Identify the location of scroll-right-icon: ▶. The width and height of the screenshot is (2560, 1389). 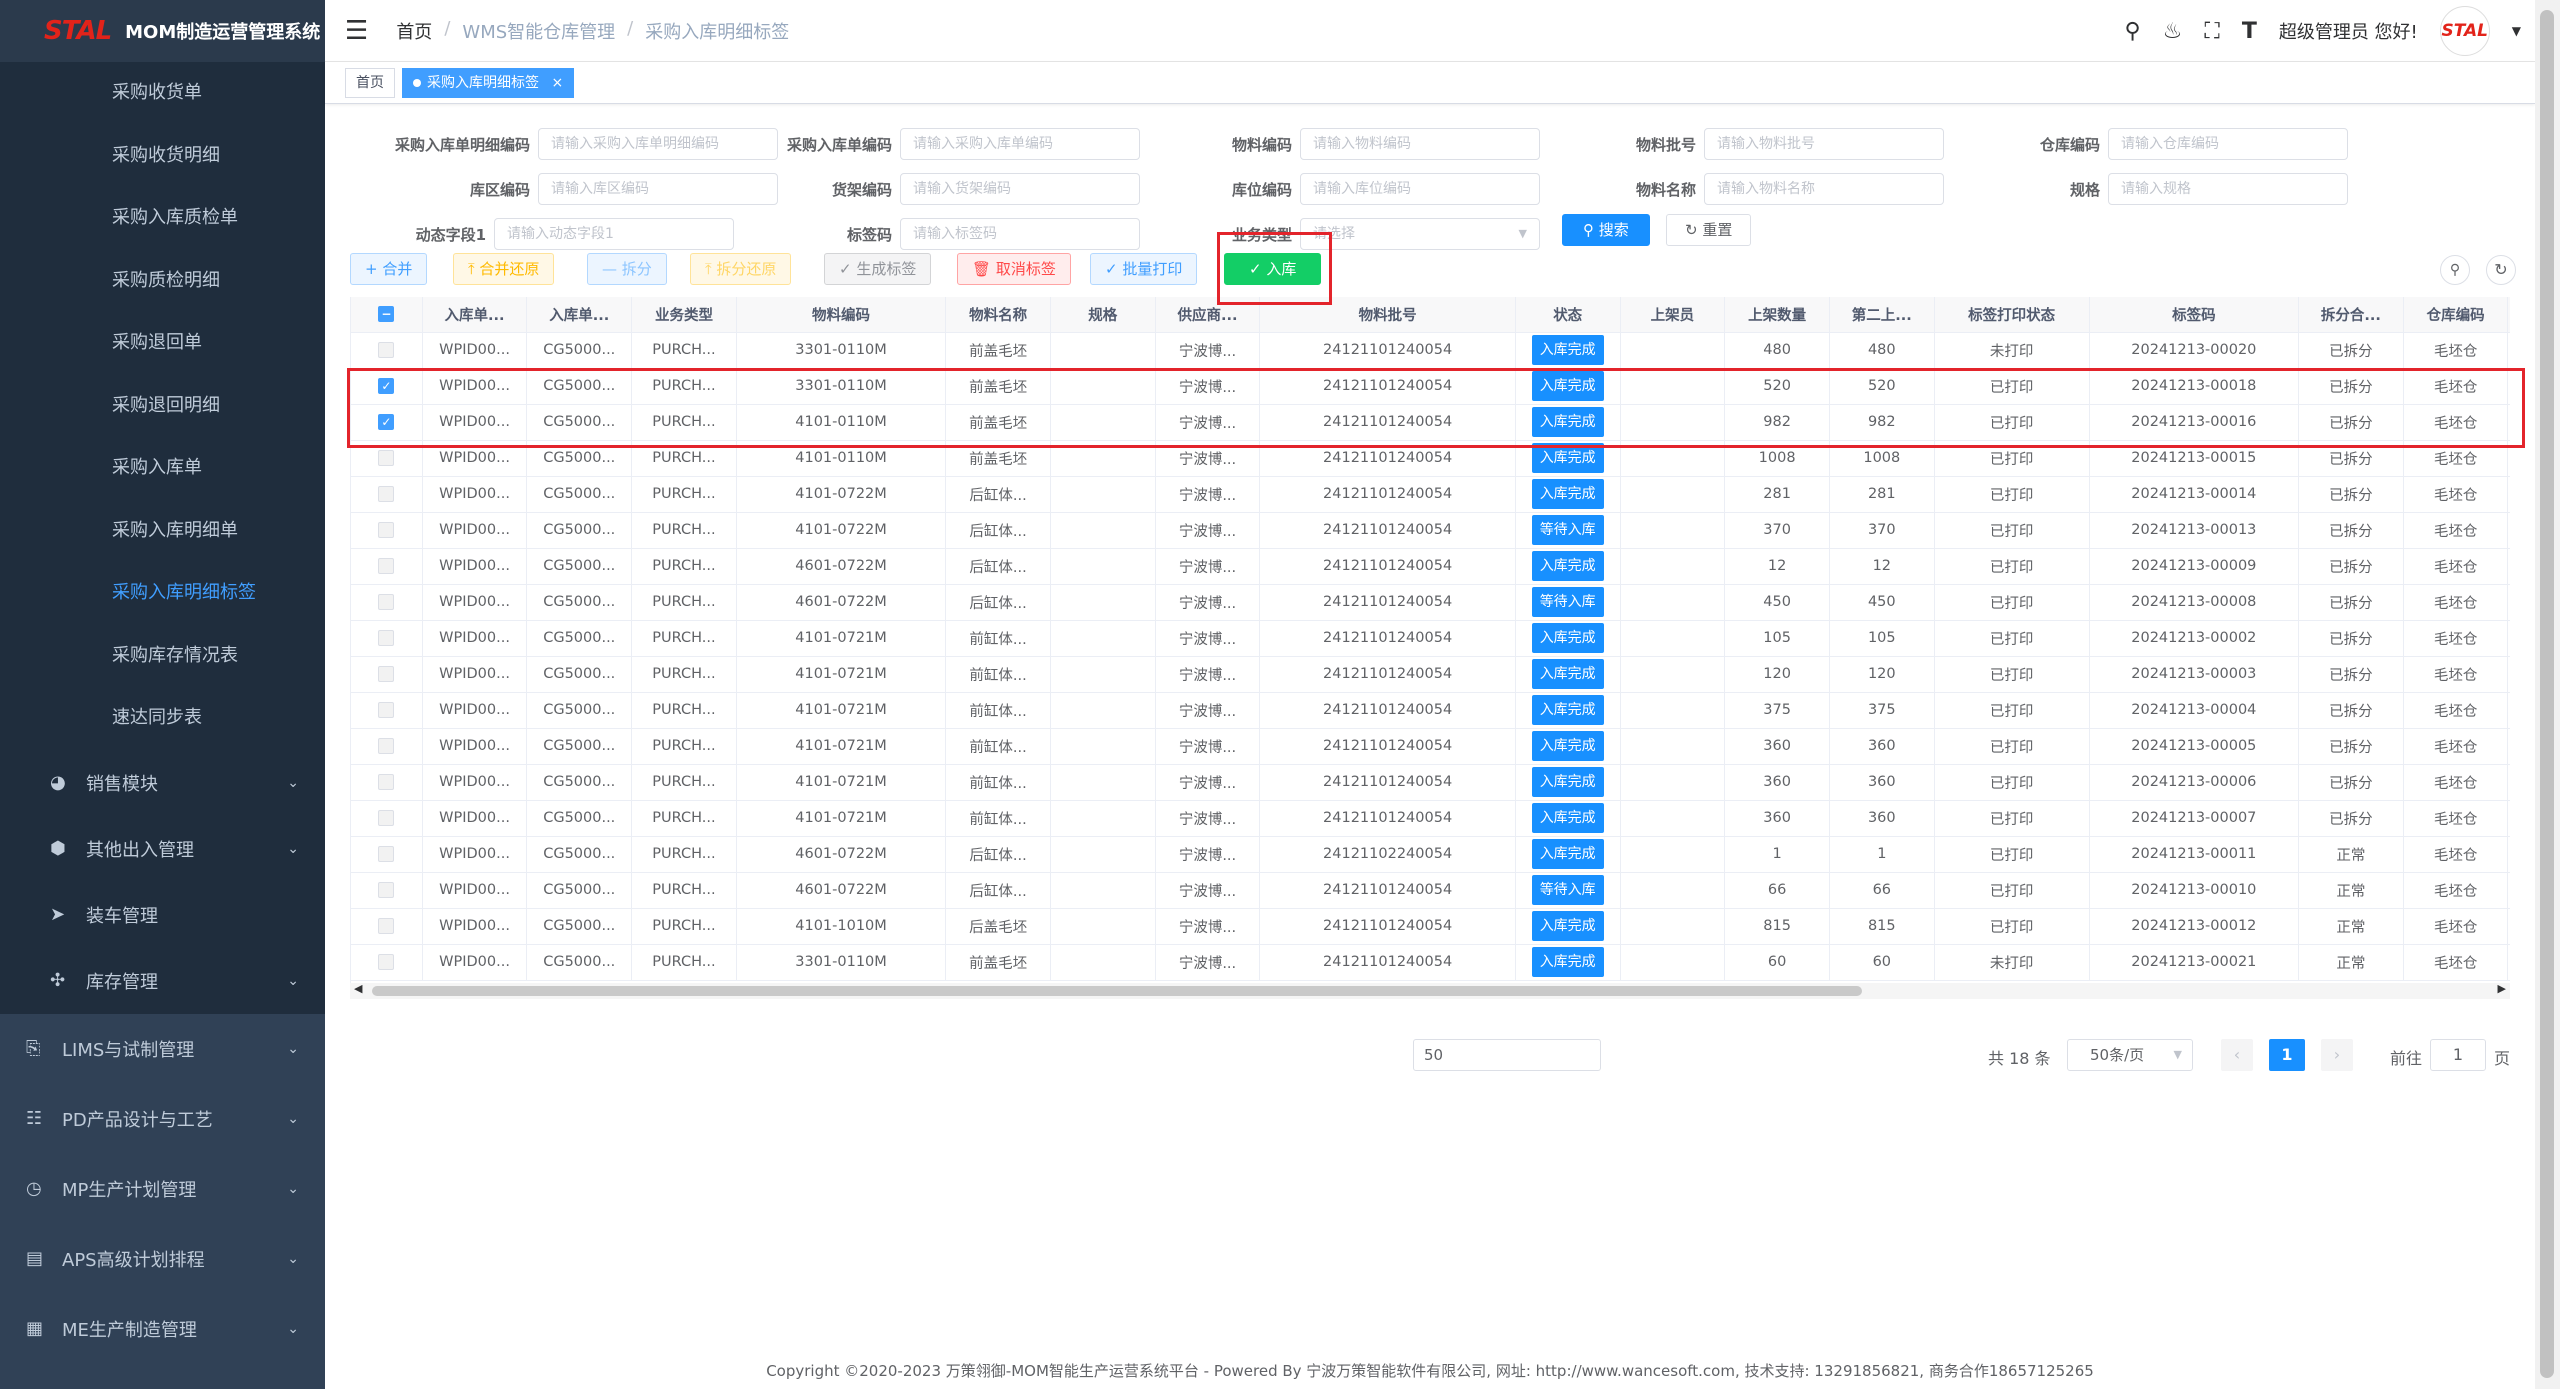
(2502, 988).